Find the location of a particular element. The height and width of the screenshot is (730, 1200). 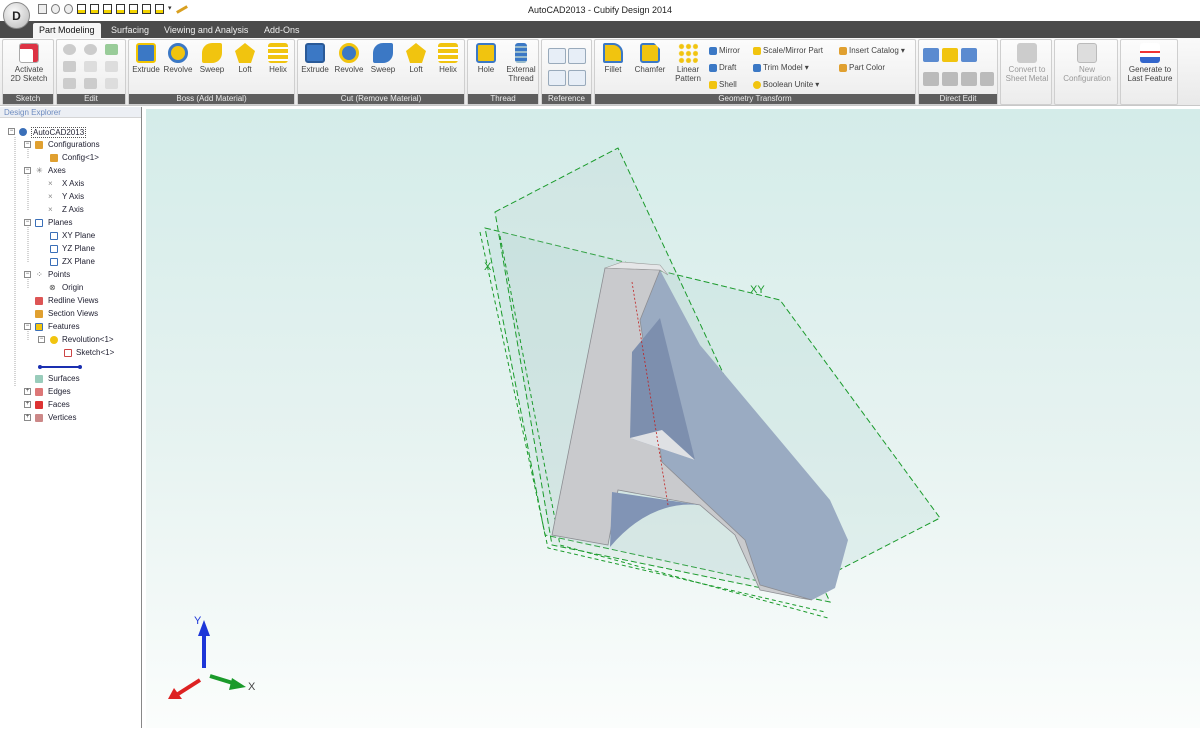

cut-extrude-label: Extrude is located at coordinates (315, 69).